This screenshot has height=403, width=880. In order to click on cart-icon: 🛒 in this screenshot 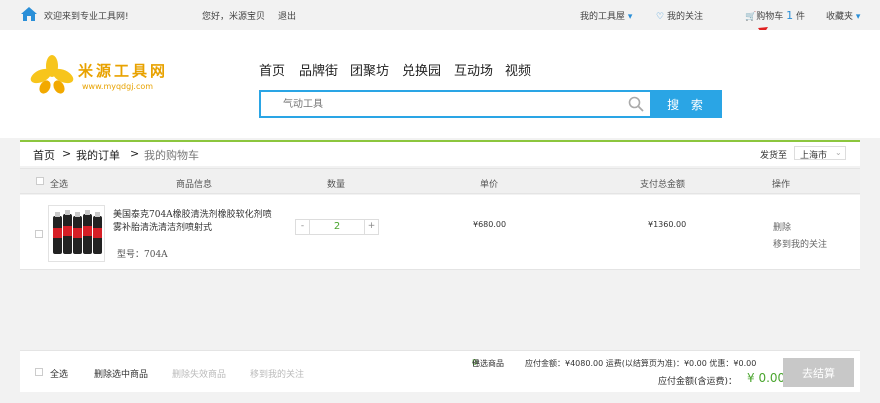, I will do `click(751, 17)`.